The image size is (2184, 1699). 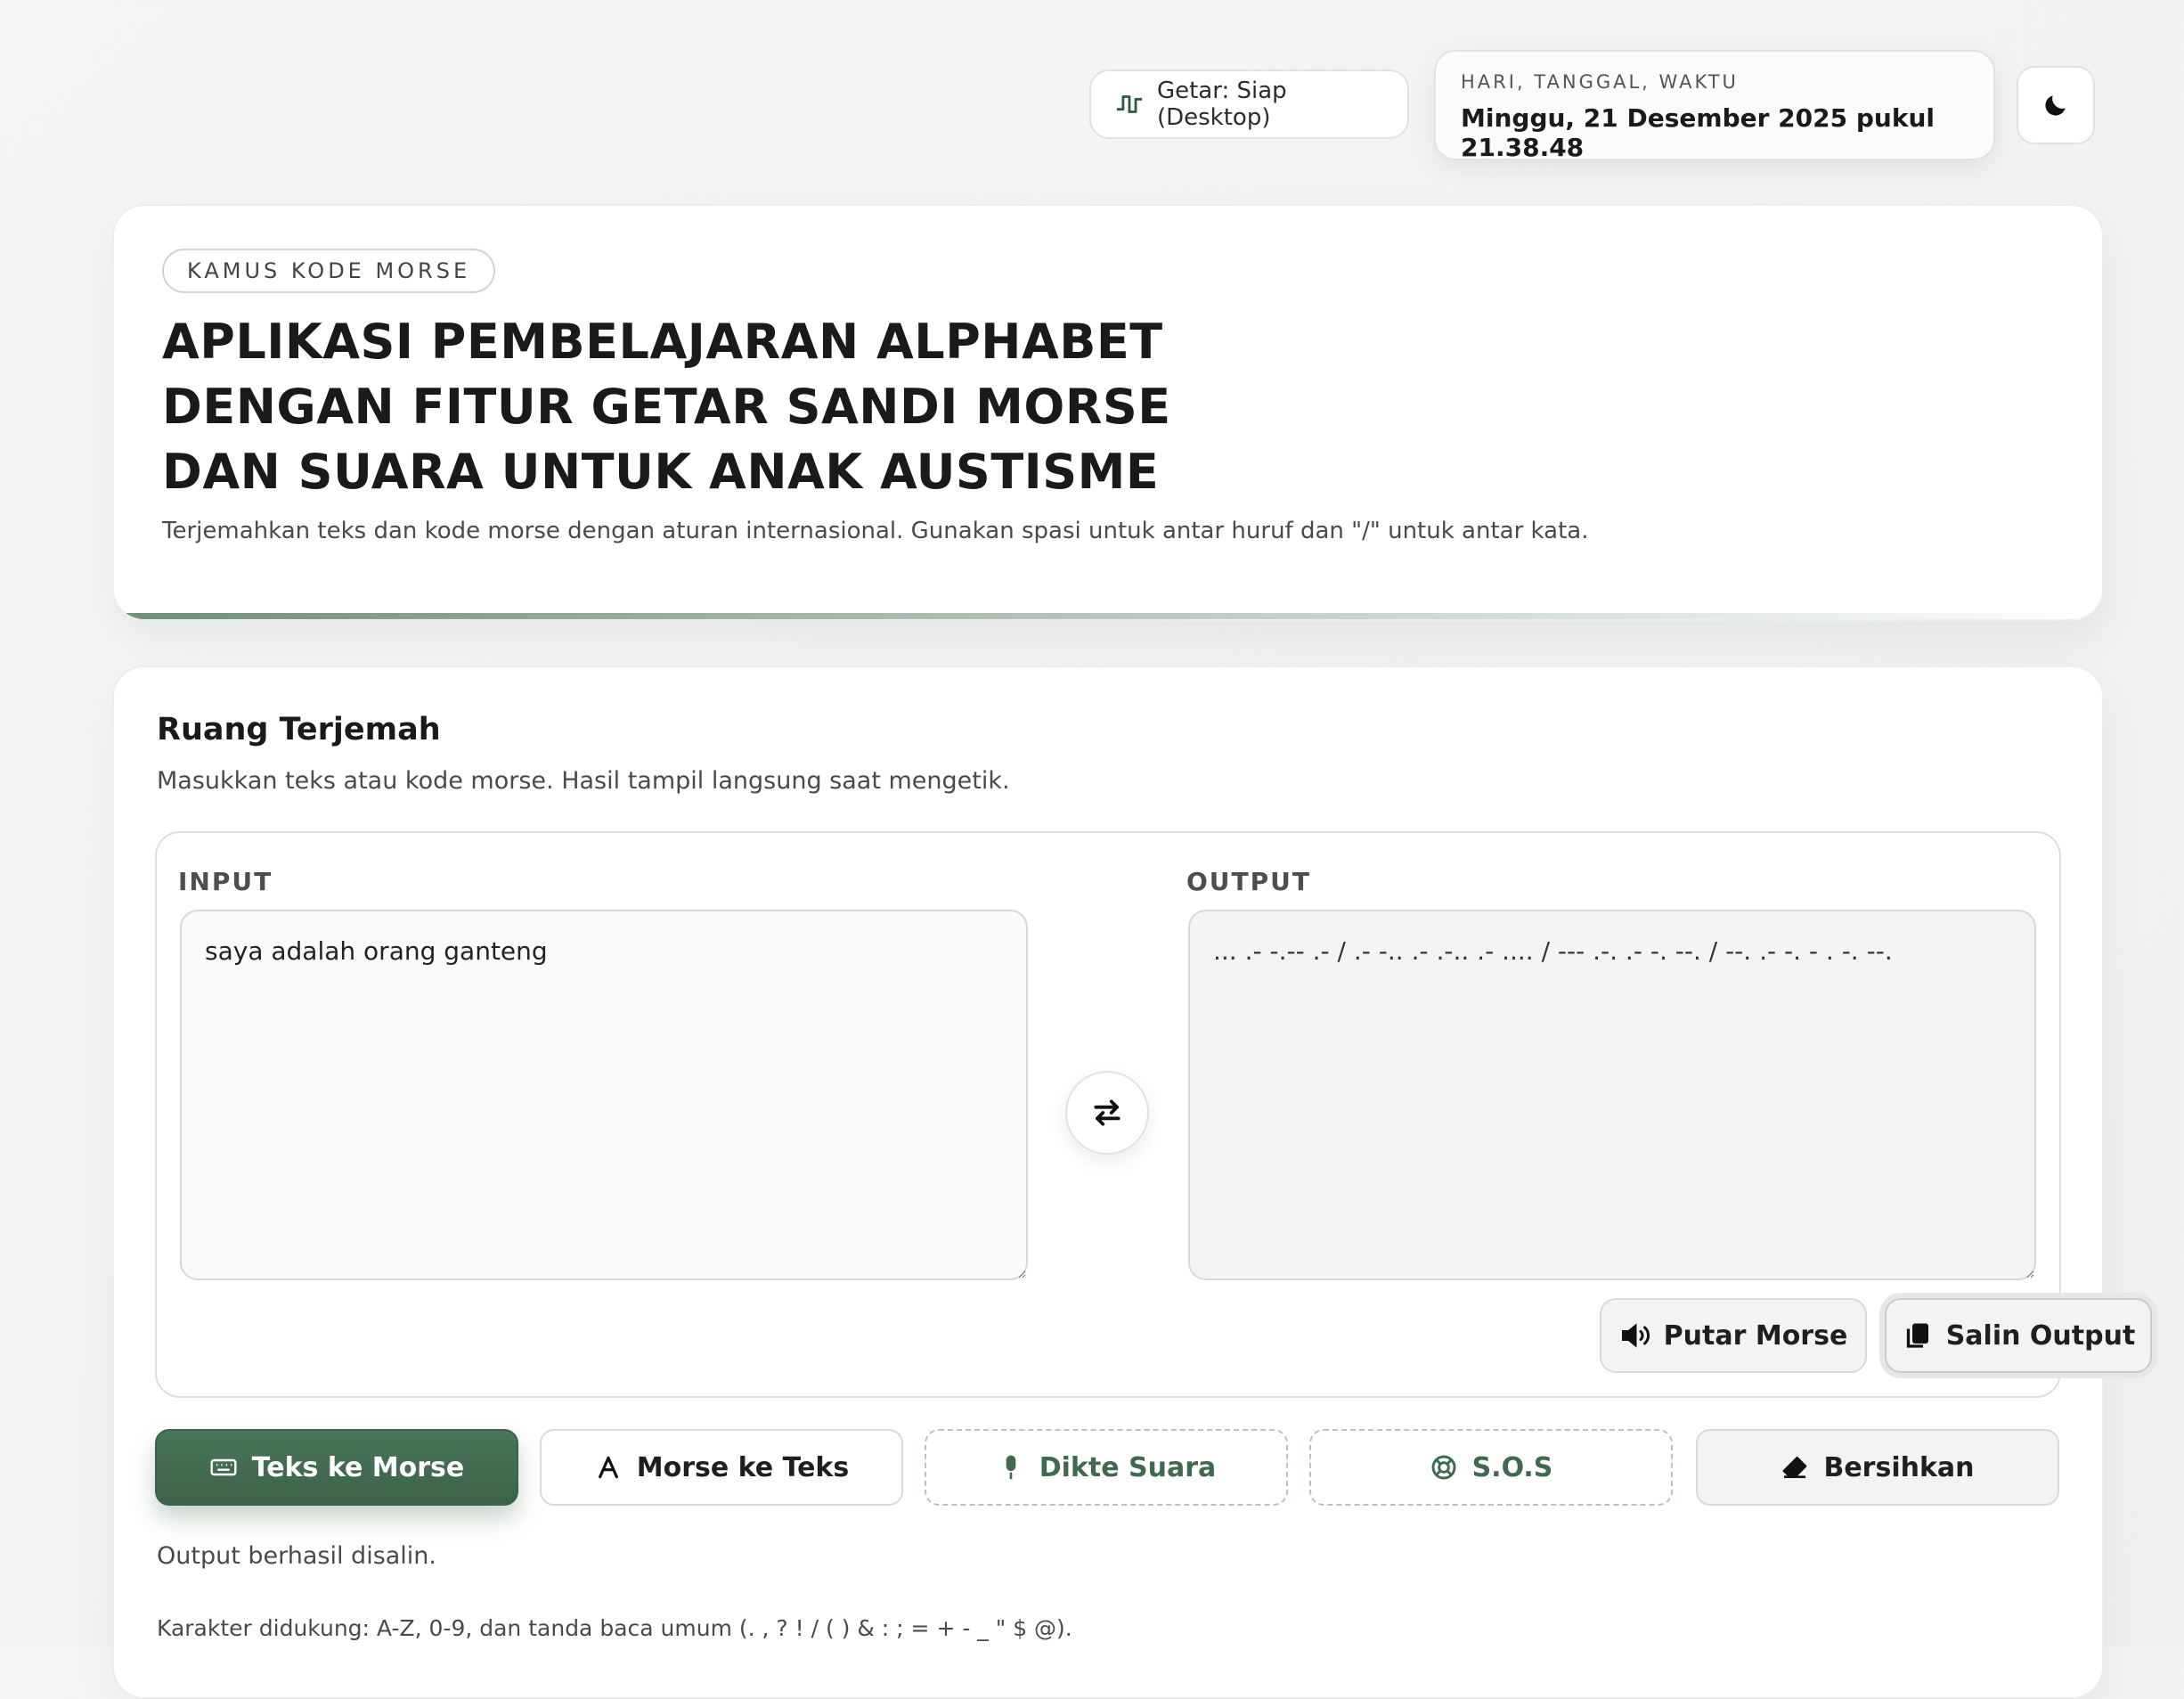 What do you see at coordinates (1512, 1467) in the screenshot?
I see `mode-label: S.O.S` at bounding box center [1512, 1467].